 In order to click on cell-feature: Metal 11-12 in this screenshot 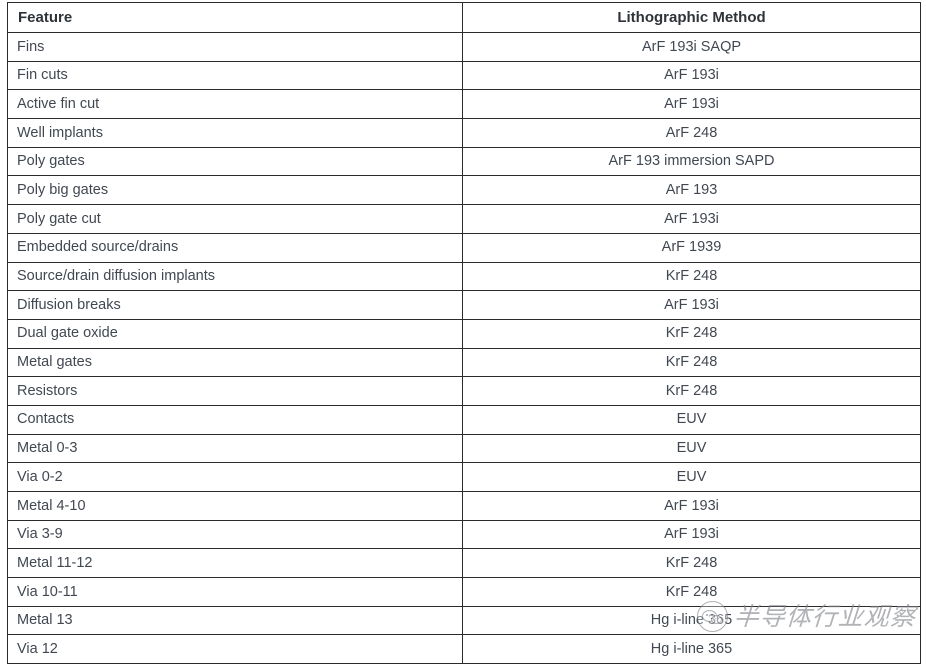, I will do `click(235, 563)`.